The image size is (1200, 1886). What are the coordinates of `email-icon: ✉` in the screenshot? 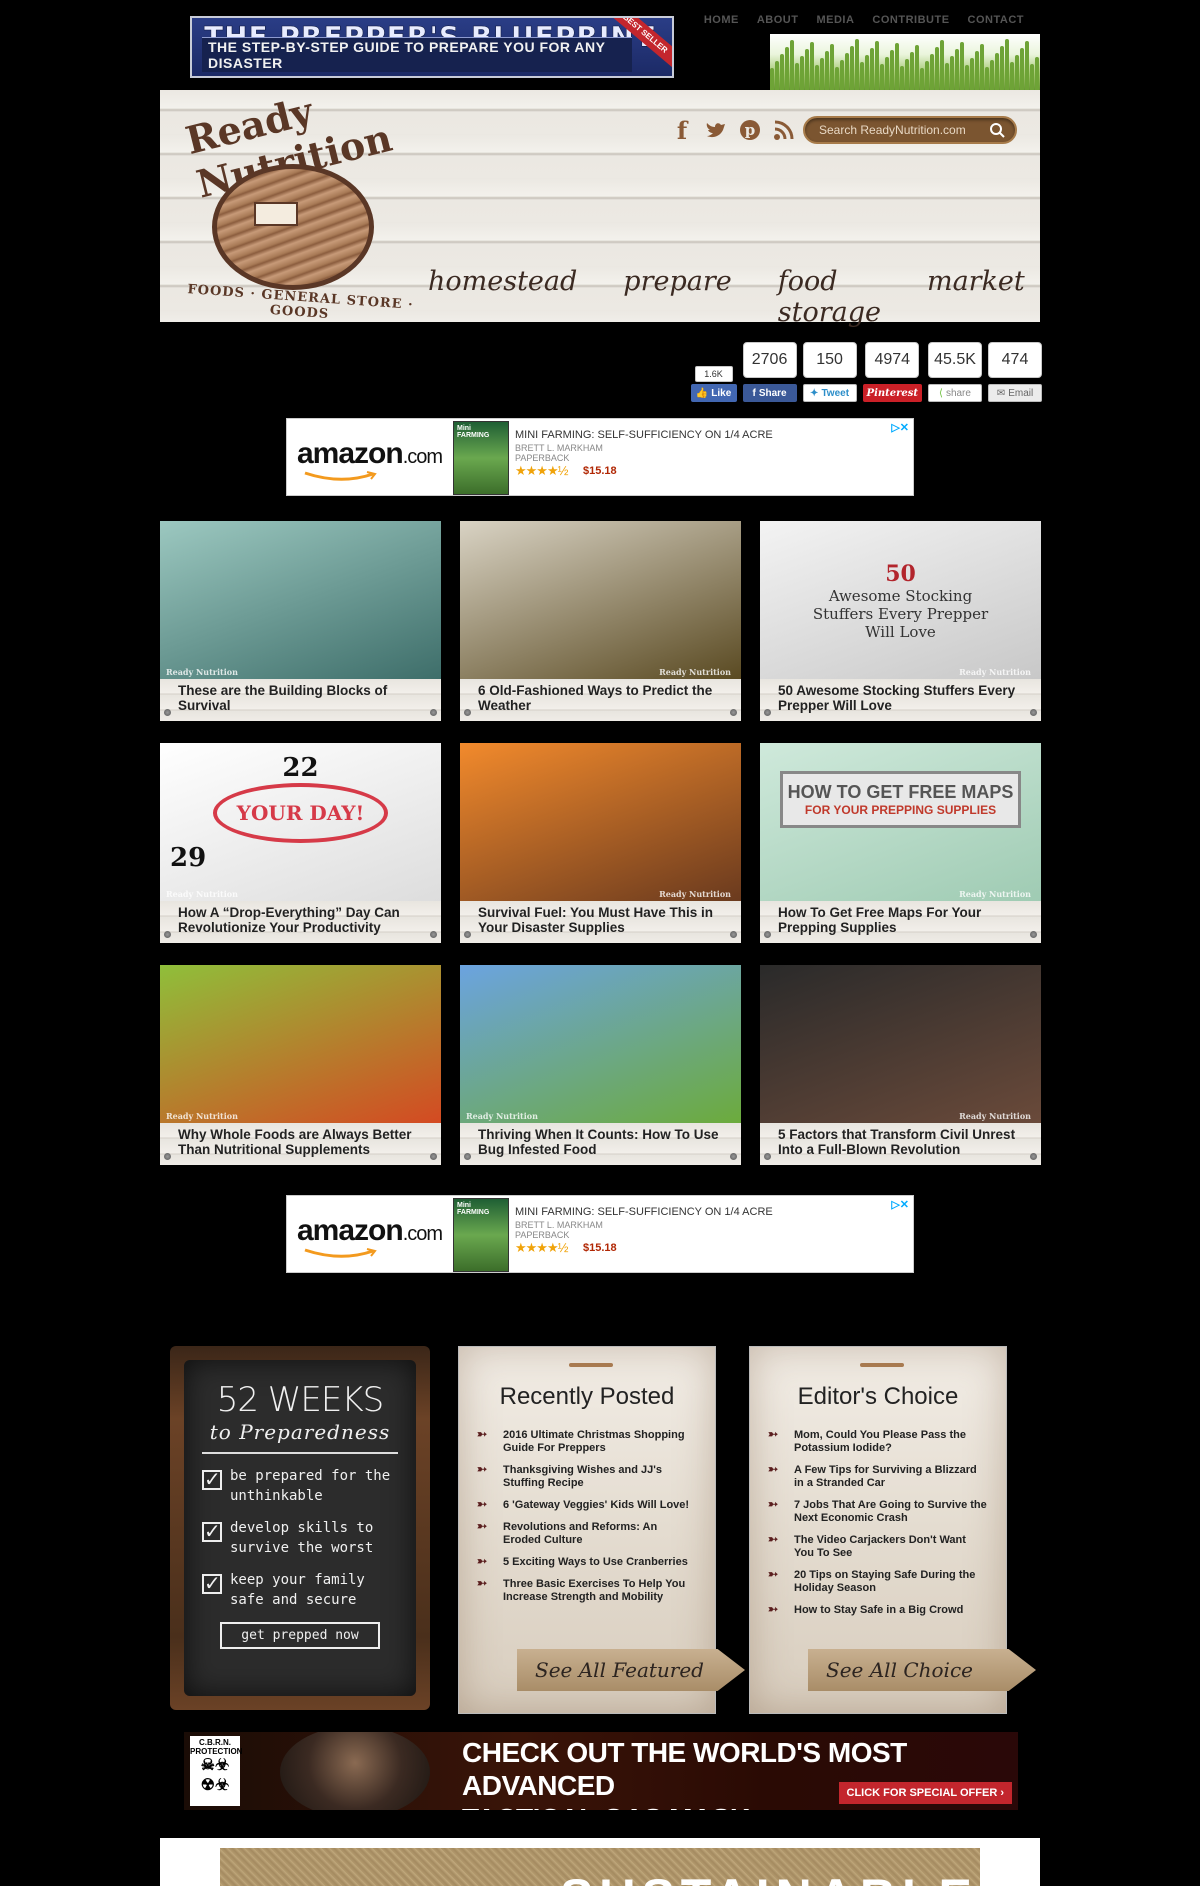 It's located at (1001, 393).